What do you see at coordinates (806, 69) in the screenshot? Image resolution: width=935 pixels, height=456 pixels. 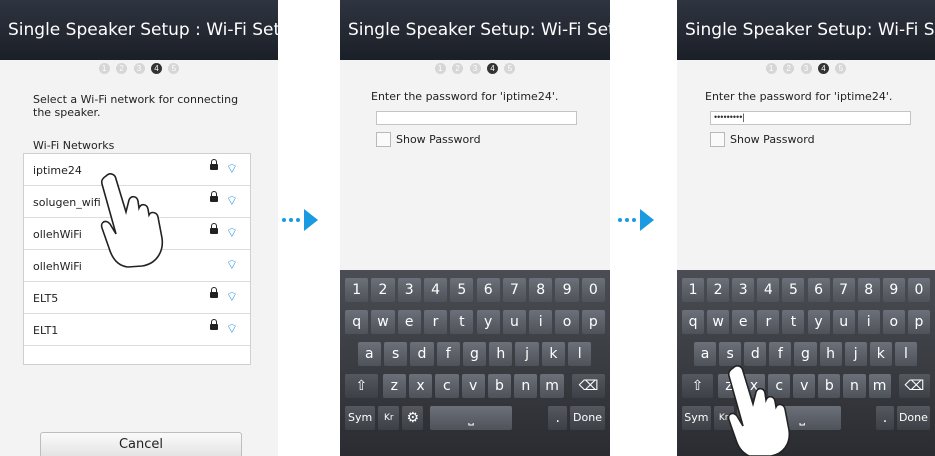 I see `step-dot: 3` at bounding box center [806, 69].